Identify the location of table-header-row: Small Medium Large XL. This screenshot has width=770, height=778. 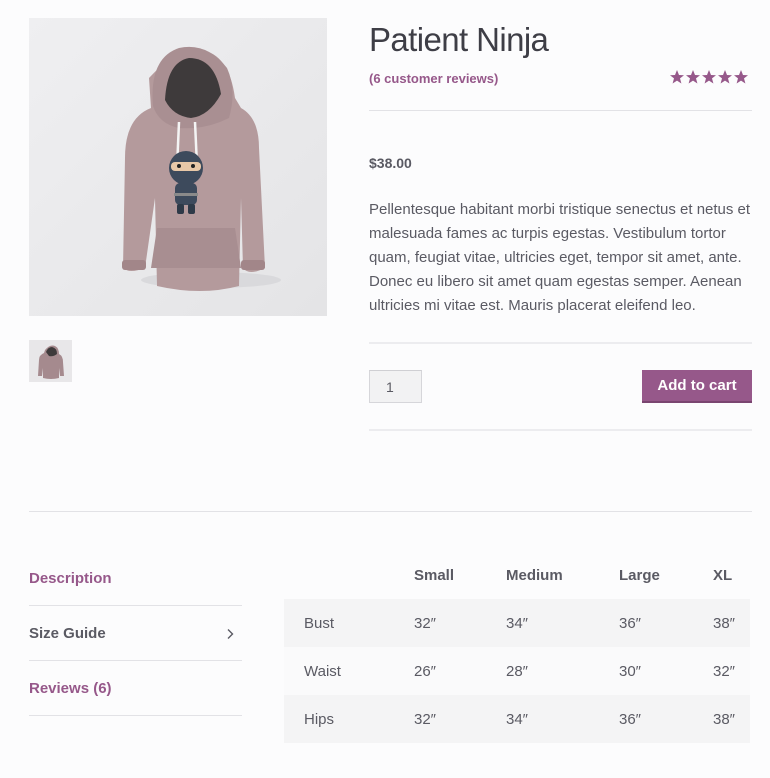
(517, 575).